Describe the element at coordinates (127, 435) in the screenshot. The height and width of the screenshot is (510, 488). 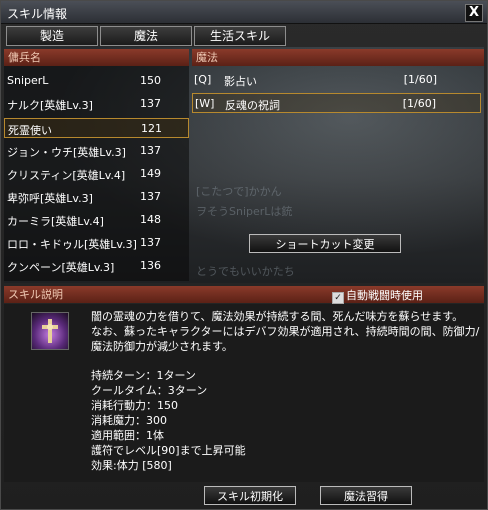
I see `stat-range: 適用範囲：1体` at that location.